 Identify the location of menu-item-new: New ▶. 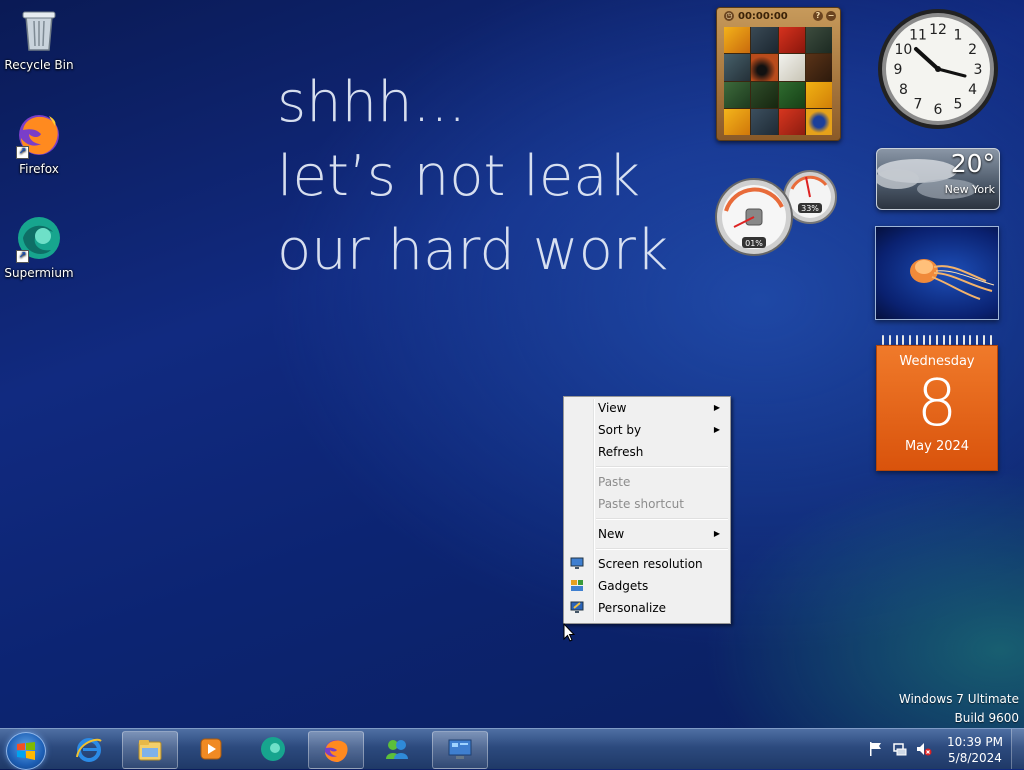
(647, 534).